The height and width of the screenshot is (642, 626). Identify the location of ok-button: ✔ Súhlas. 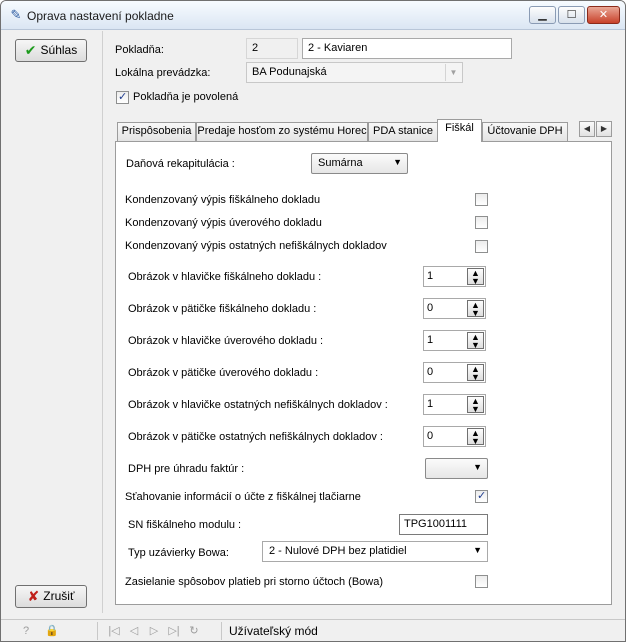
(51, 50).